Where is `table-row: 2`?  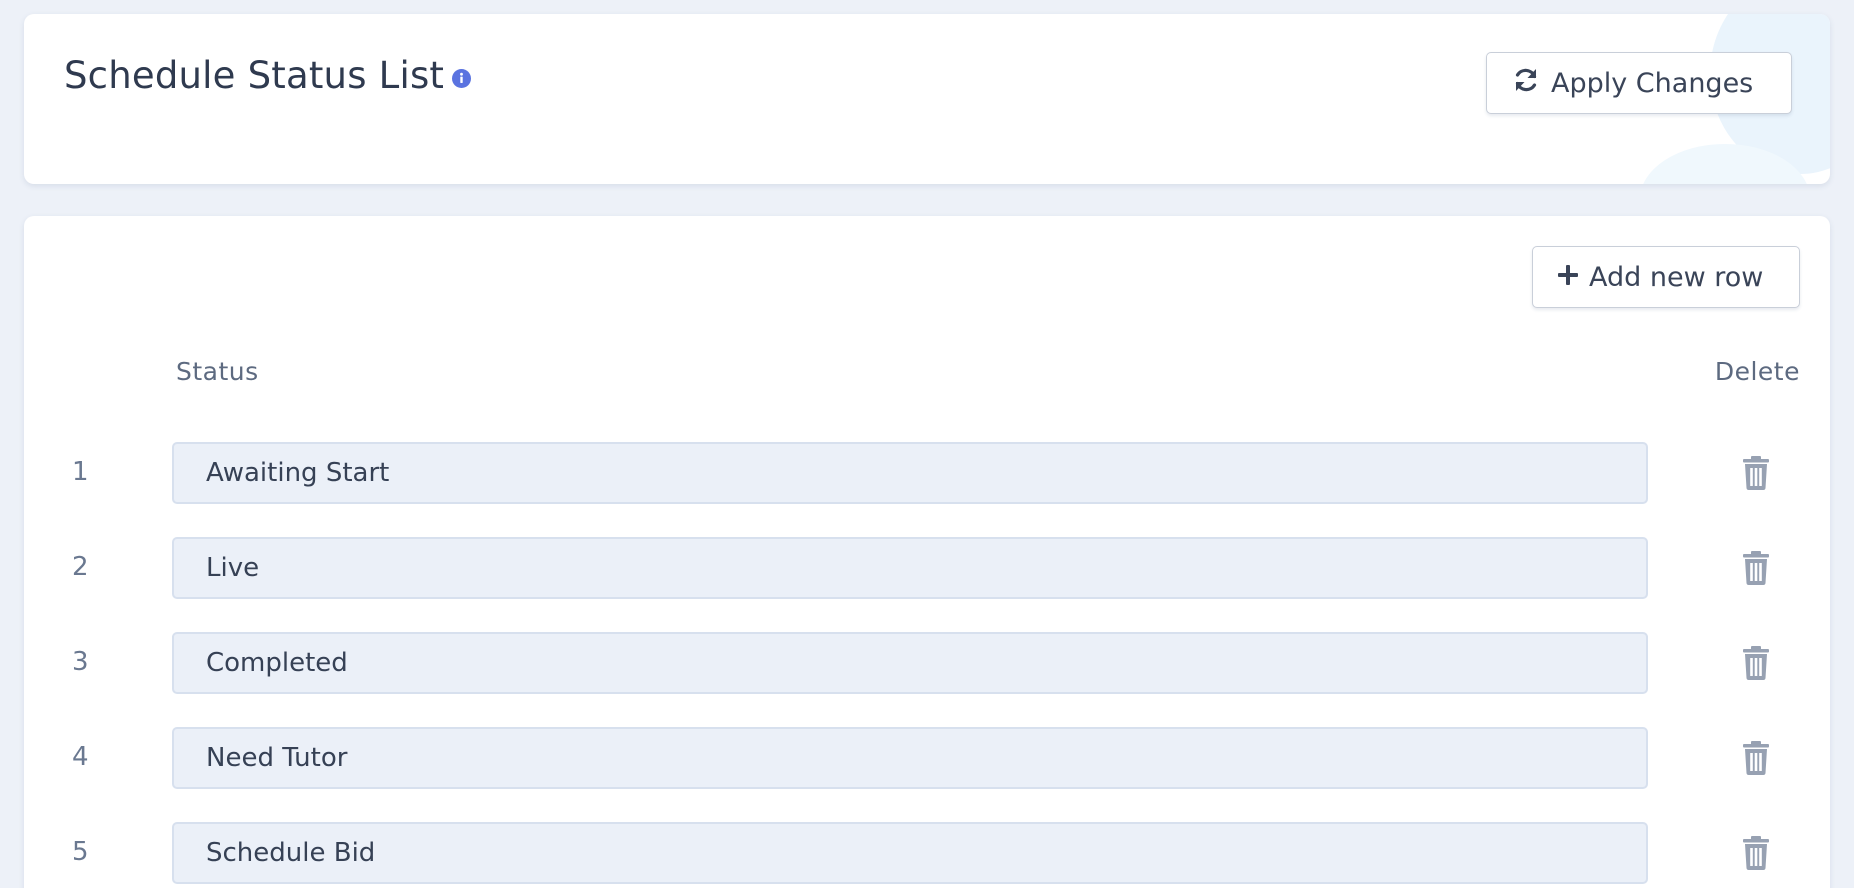 table-row: 2 is located at coordinates (927, 568).